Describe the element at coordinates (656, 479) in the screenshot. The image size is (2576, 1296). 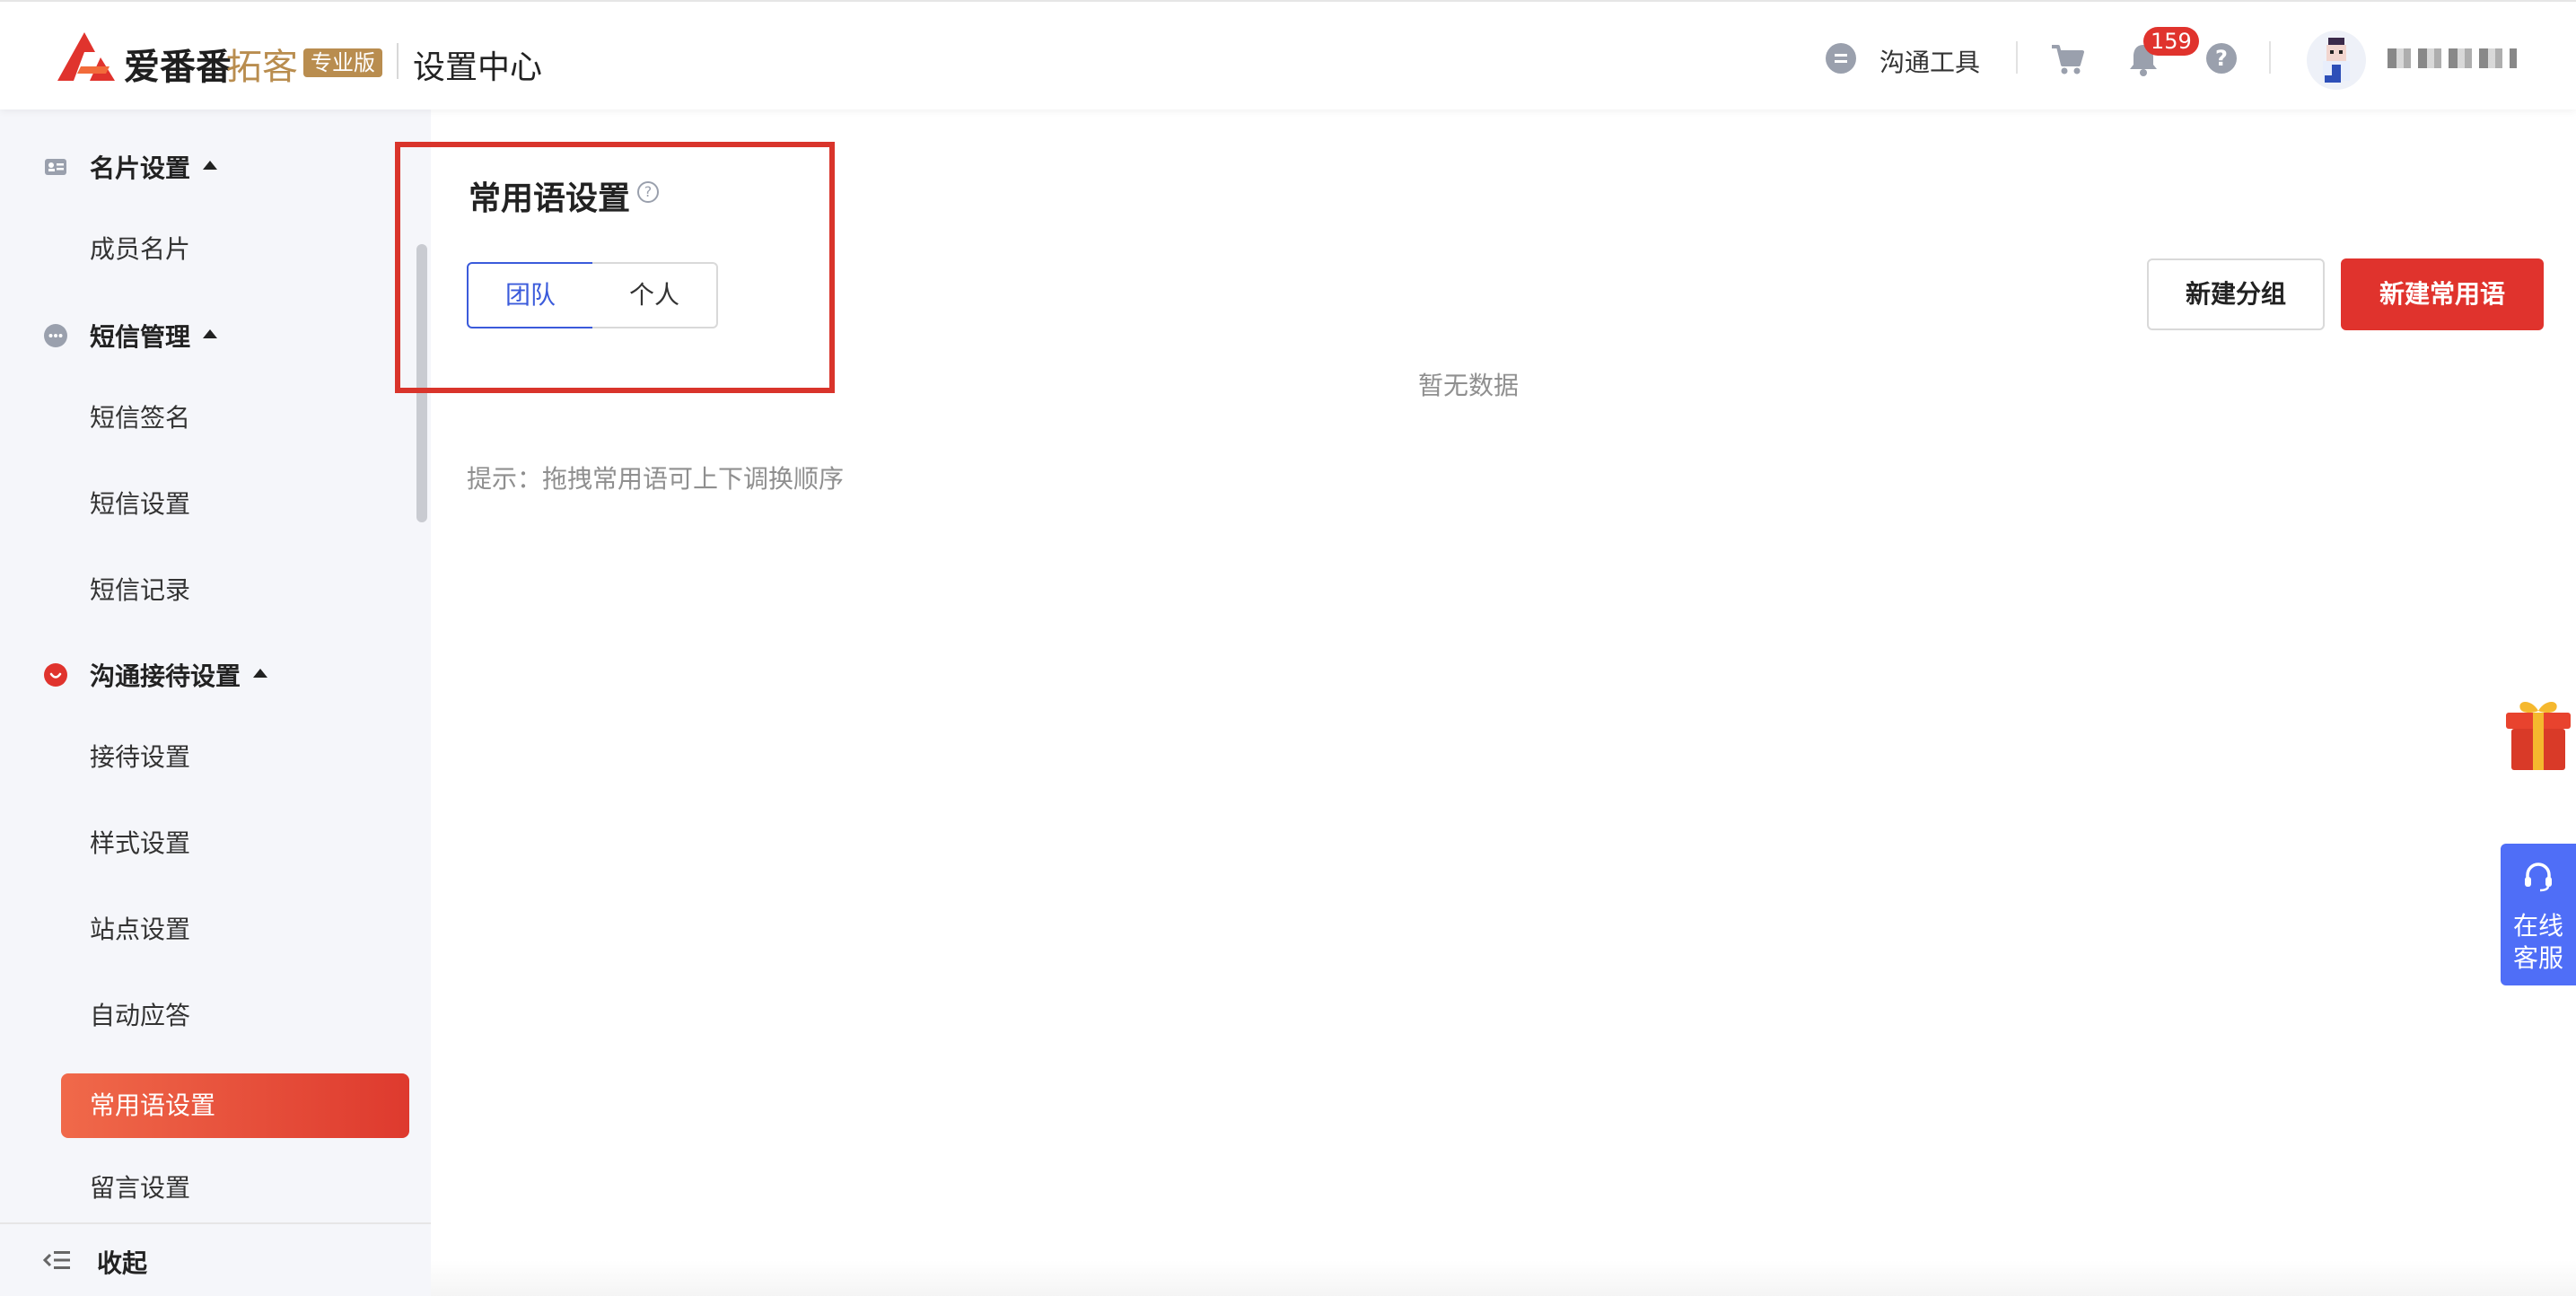
I see `drag-hint-text: 提示：拖拽常用语可上下调换顺序` at that location.